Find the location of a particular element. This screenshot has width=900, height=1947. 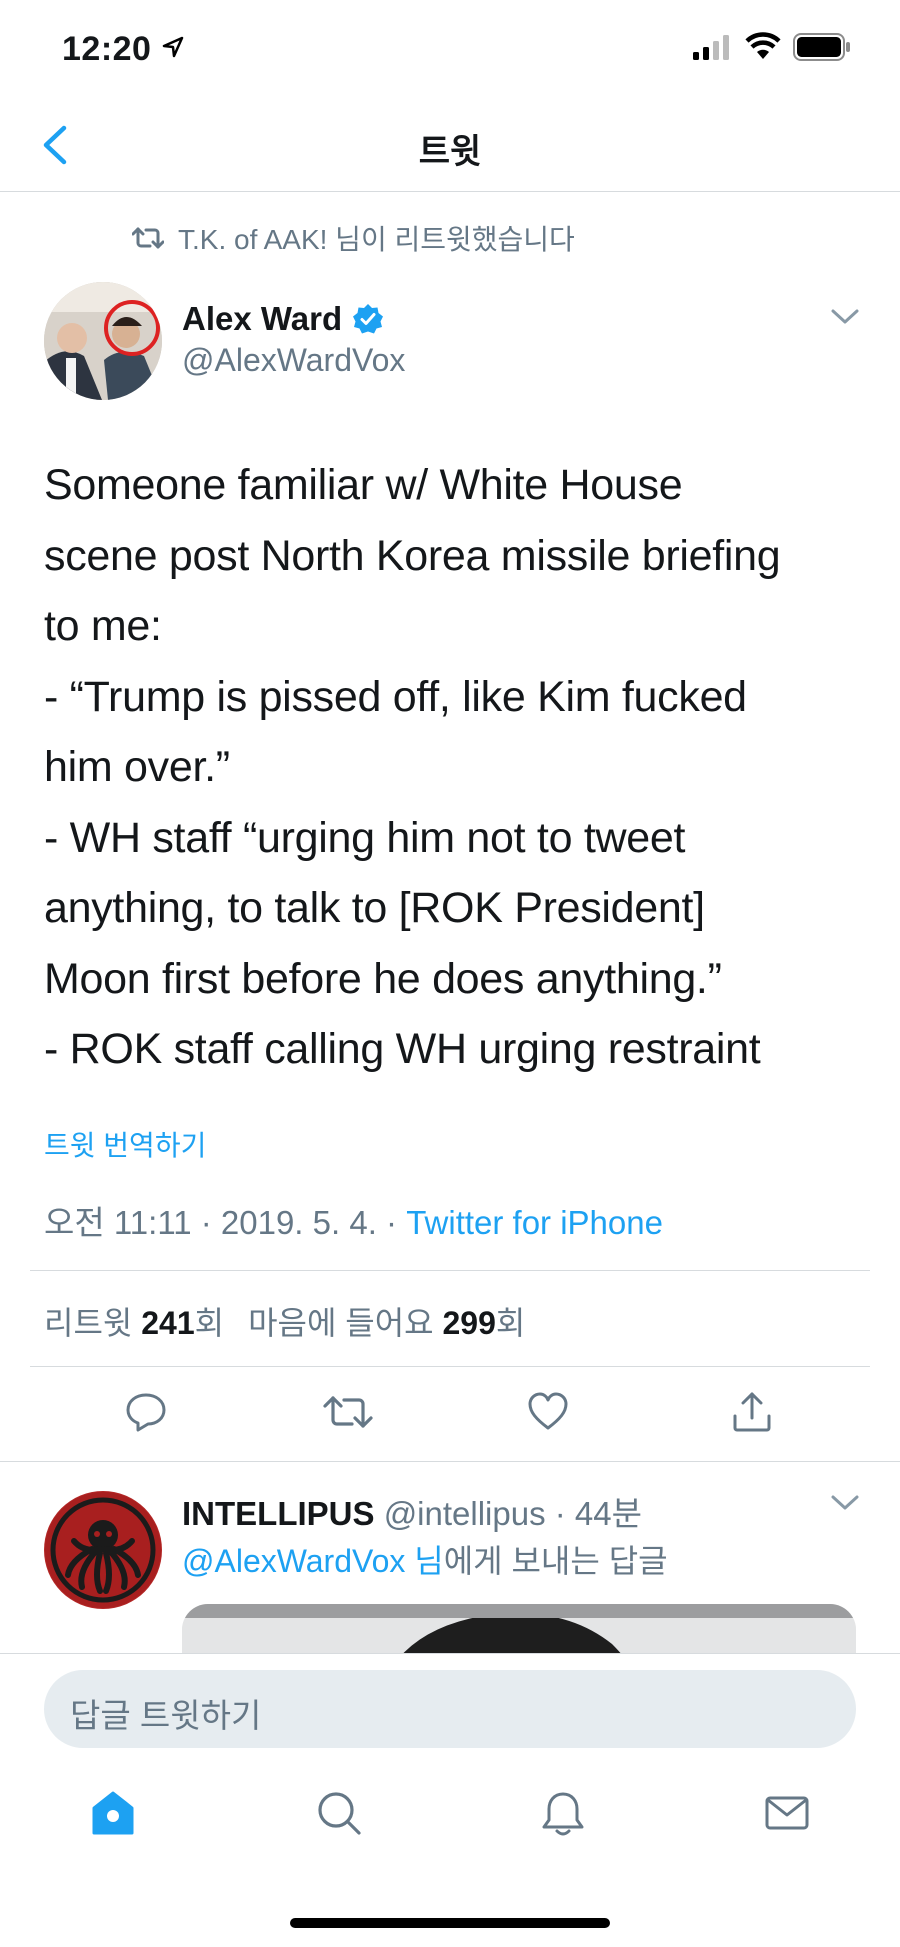

retweet-stat-suffix: 회 is located at coordinates (209, 1323).